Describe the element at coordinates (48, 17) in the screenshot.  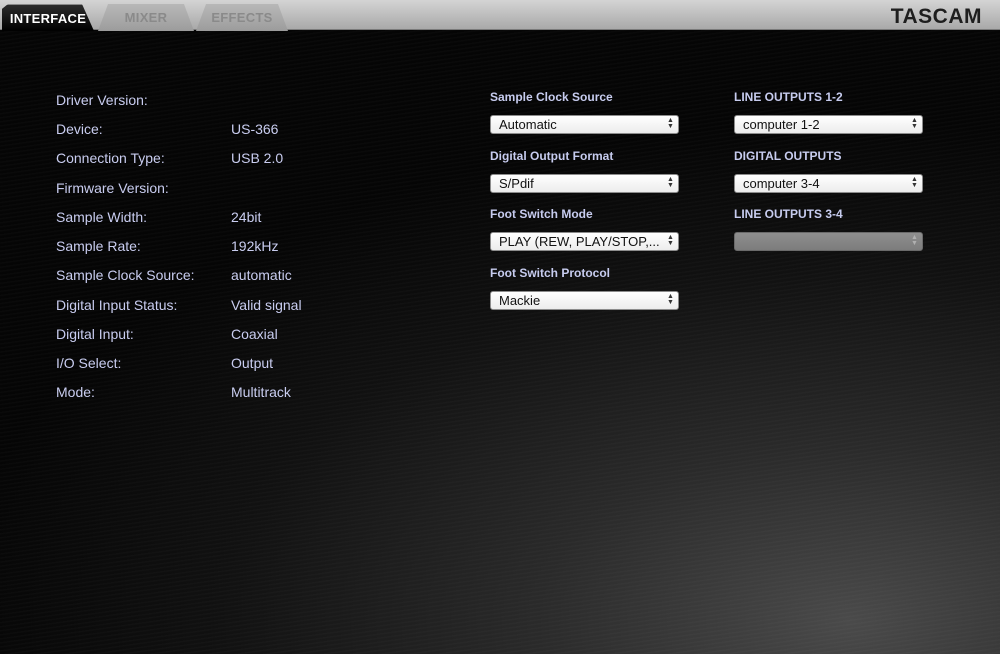
I see `tab-interface: INTERFACE` at that location.